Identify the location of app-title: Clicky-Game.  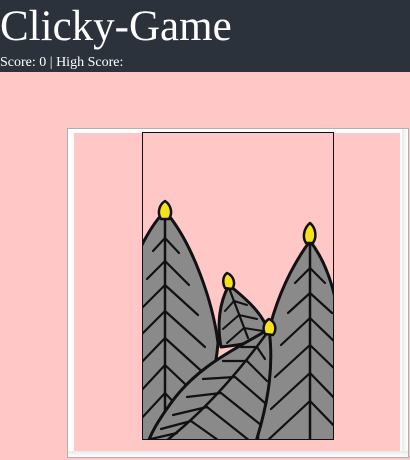
(116, 26).